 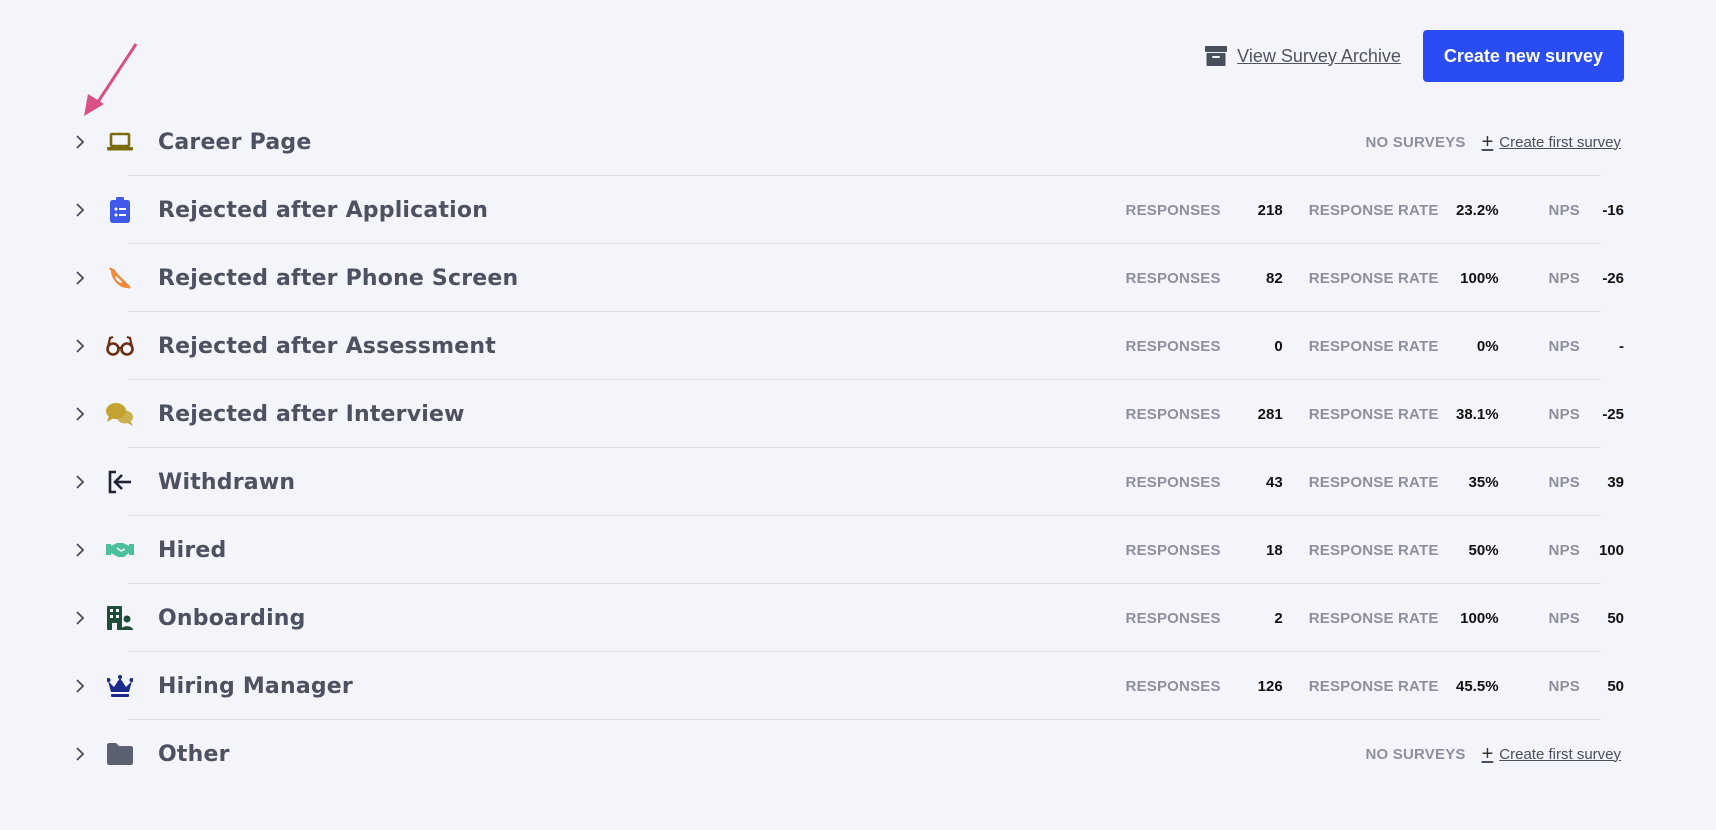 What do you see at coordinates (120, 550) in the screenshot?
I see `handshake-icon` at bounding box center [120, 550].